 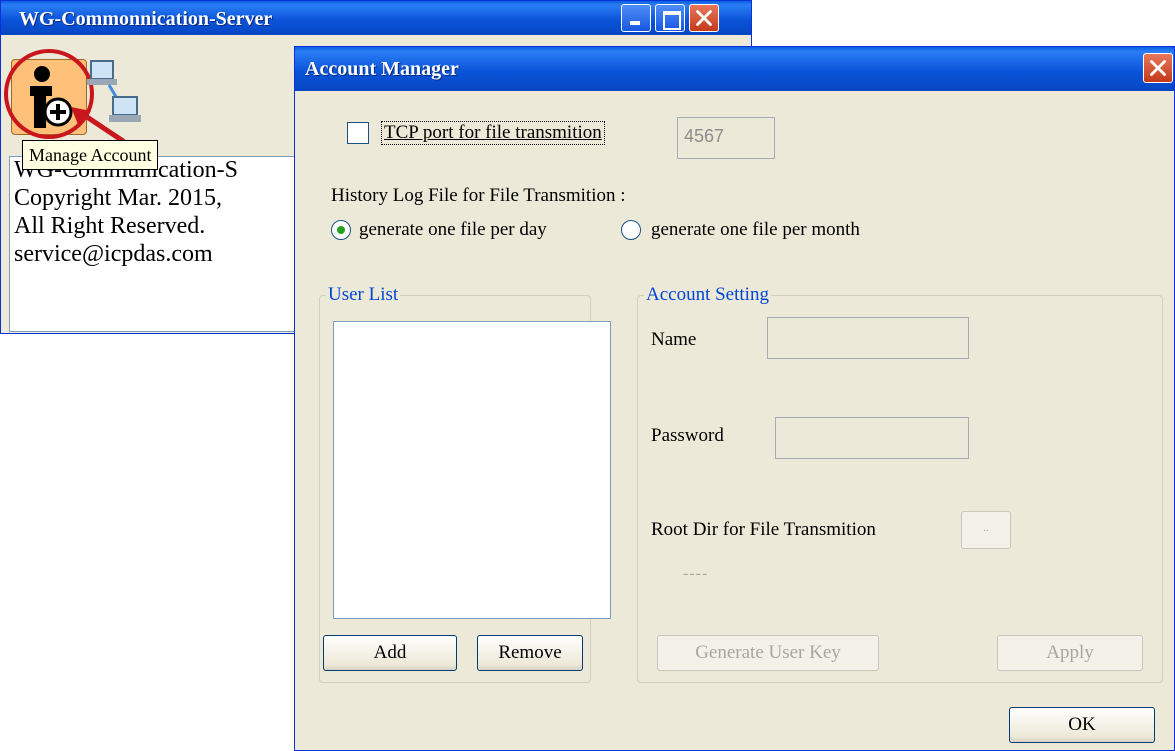 I want to click on maximize-icon, so click(x=670, y=18).